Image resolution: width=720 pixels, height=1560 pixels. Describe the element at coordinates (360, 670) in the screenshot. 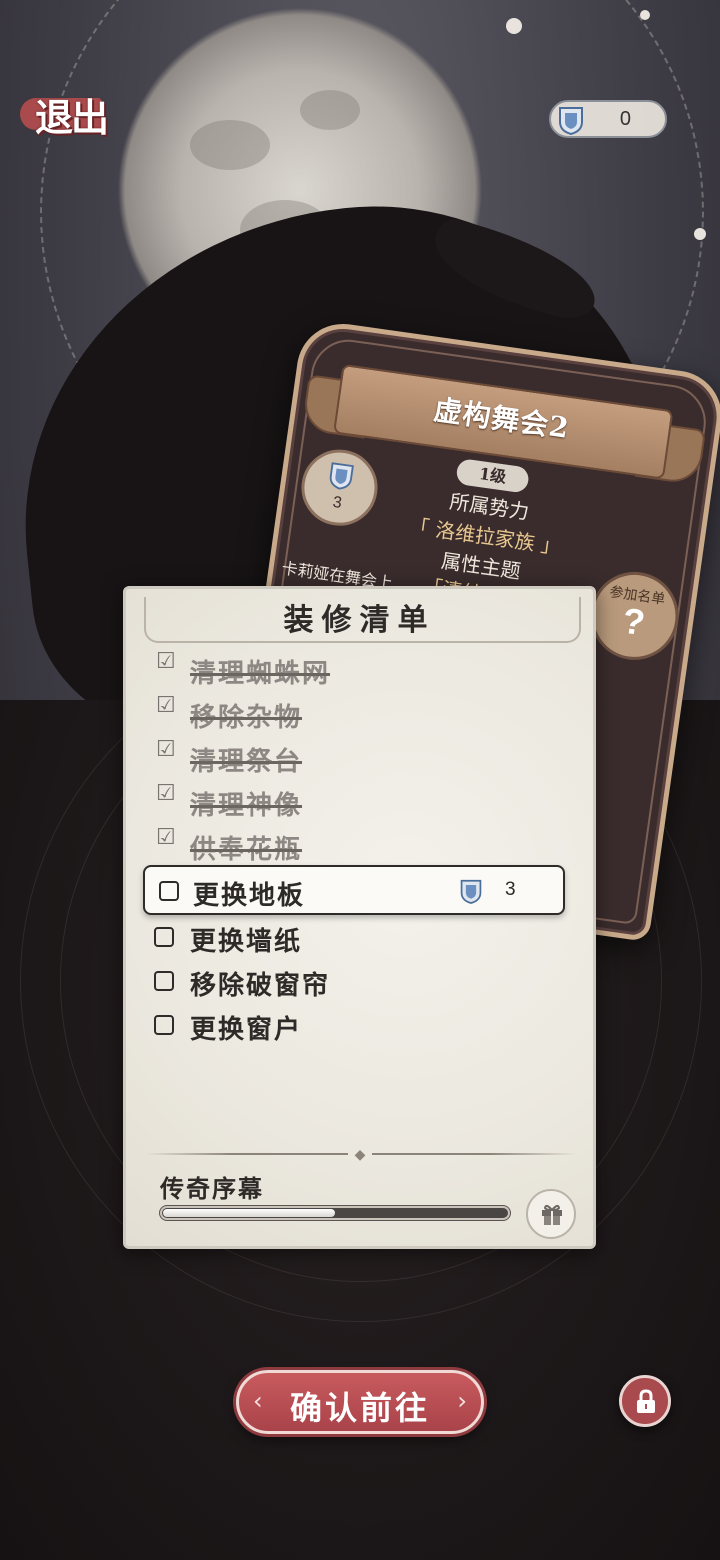

I see `checklist-item-done: ☑ 清理蜘蛛网` at that location.